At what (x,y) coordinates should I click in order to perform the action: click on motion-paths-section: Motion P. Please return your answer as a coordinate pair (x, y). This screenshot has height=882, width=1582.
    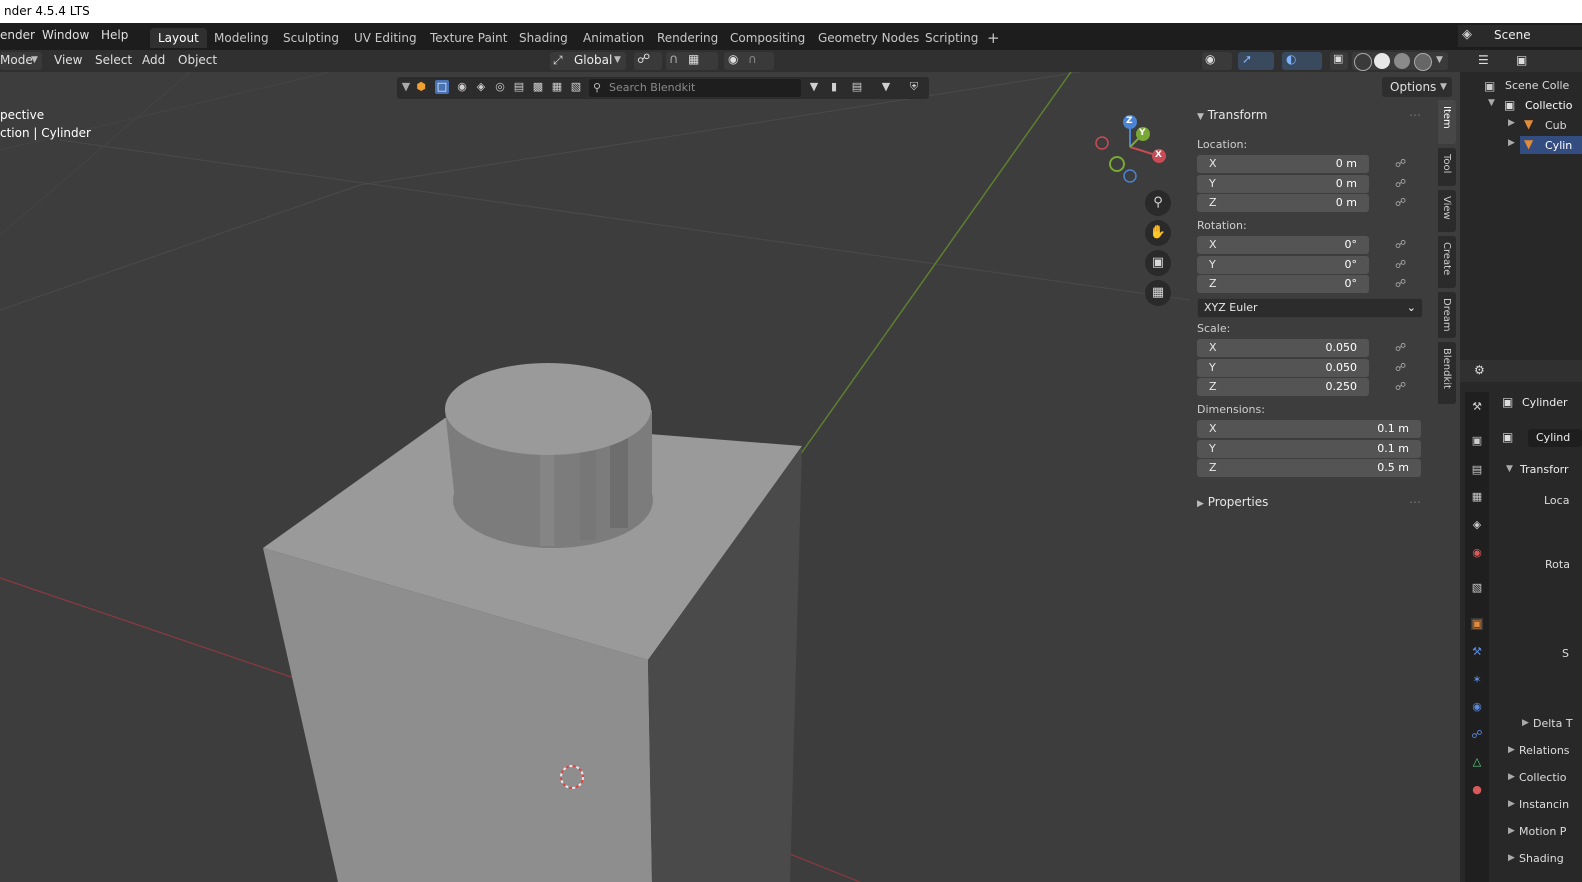
    Looking at the image, I should click on (1542, 831).